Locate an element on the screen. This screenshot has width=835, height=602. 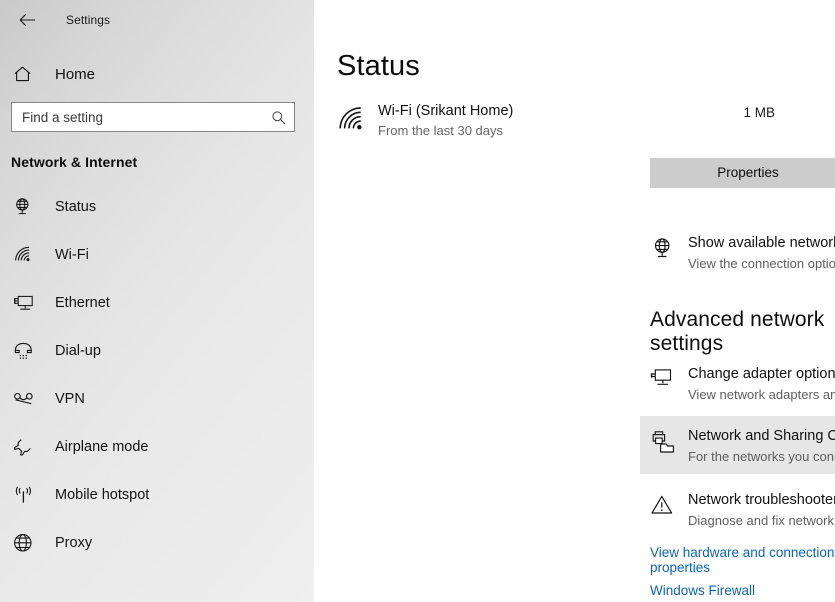
dialup-phone-icon is located at coordinates (25, 351).